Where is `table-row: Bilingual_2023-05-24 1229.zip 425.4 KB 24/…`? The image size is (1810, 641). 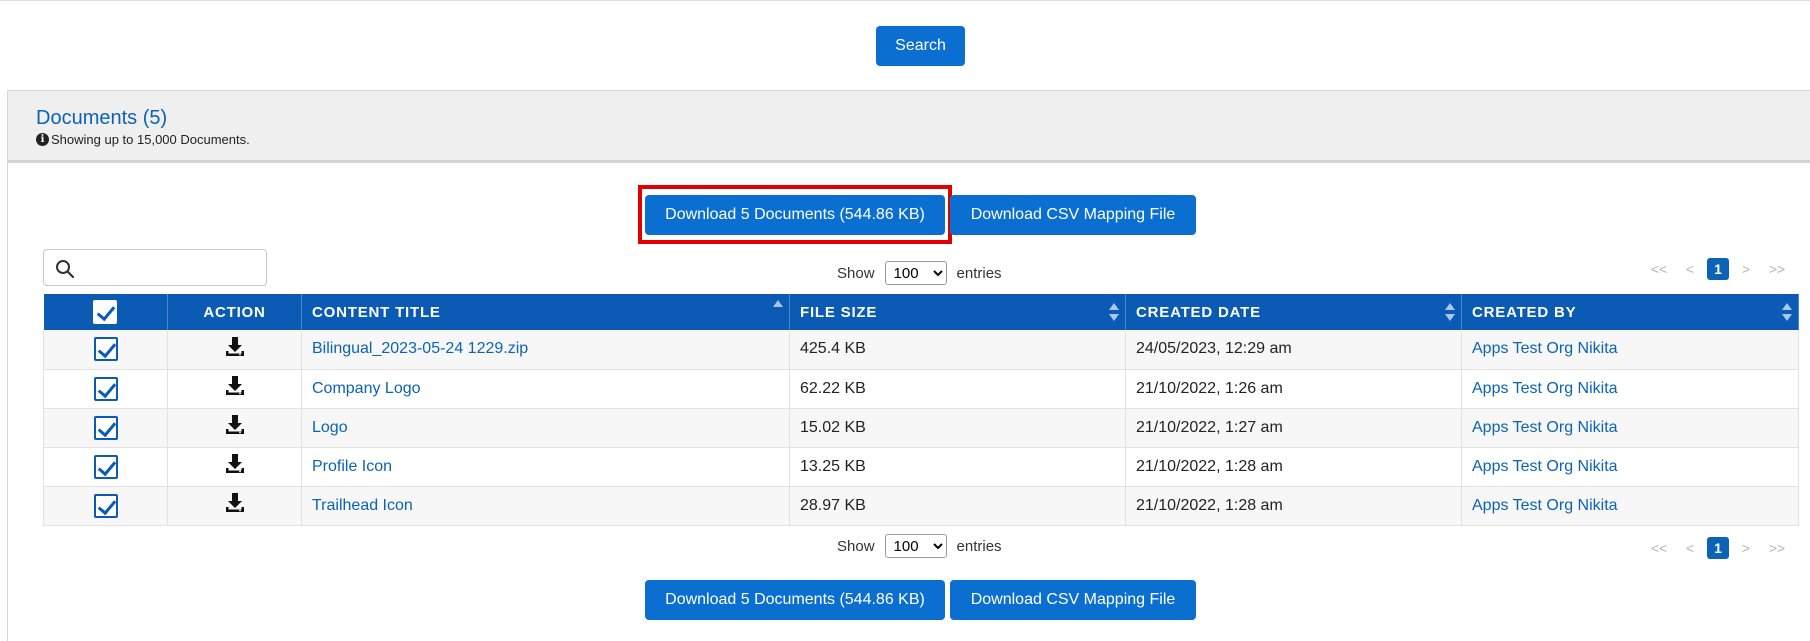 table-row: Bilingual_2023-05-24 1229.zip 425.4 KB 24/… is located at coordinates (921, 350).